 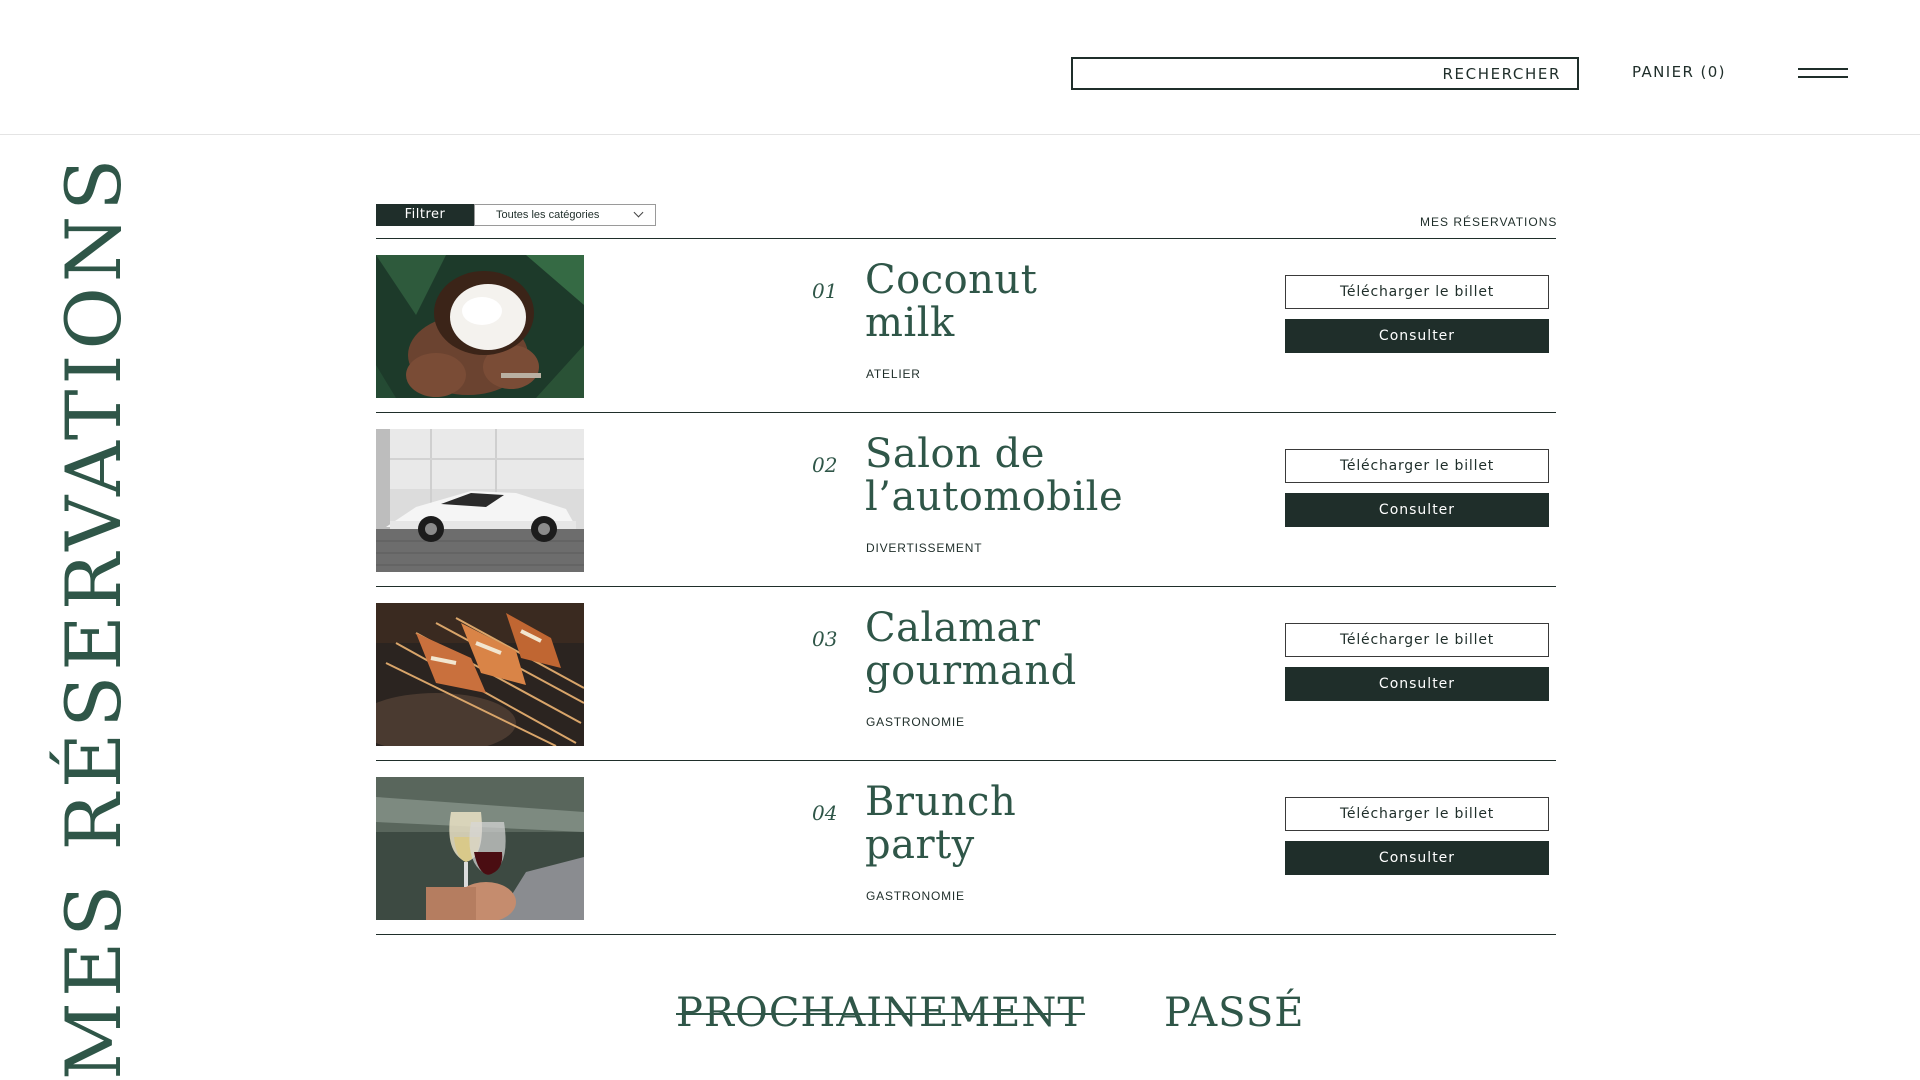 I want to click on search-button: RECHERCHER, so click(x=1502, y=74).